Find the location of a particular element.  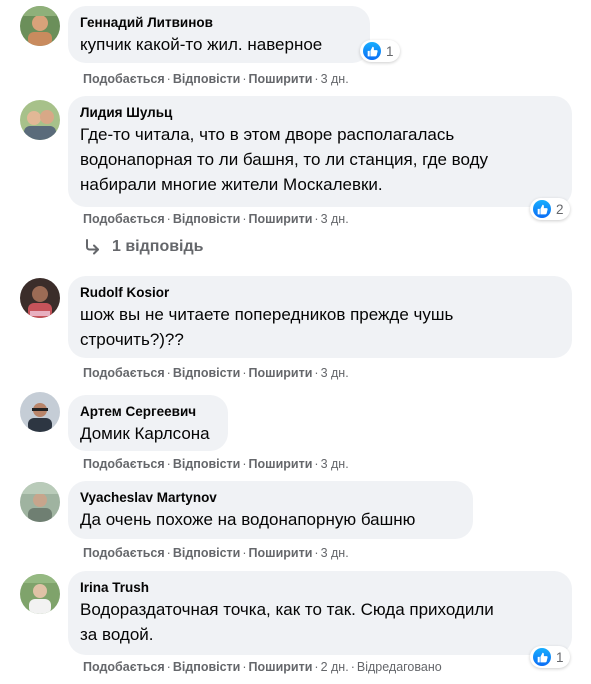

comment-text: Домик Карлсона is located at coordinates (145, 433).